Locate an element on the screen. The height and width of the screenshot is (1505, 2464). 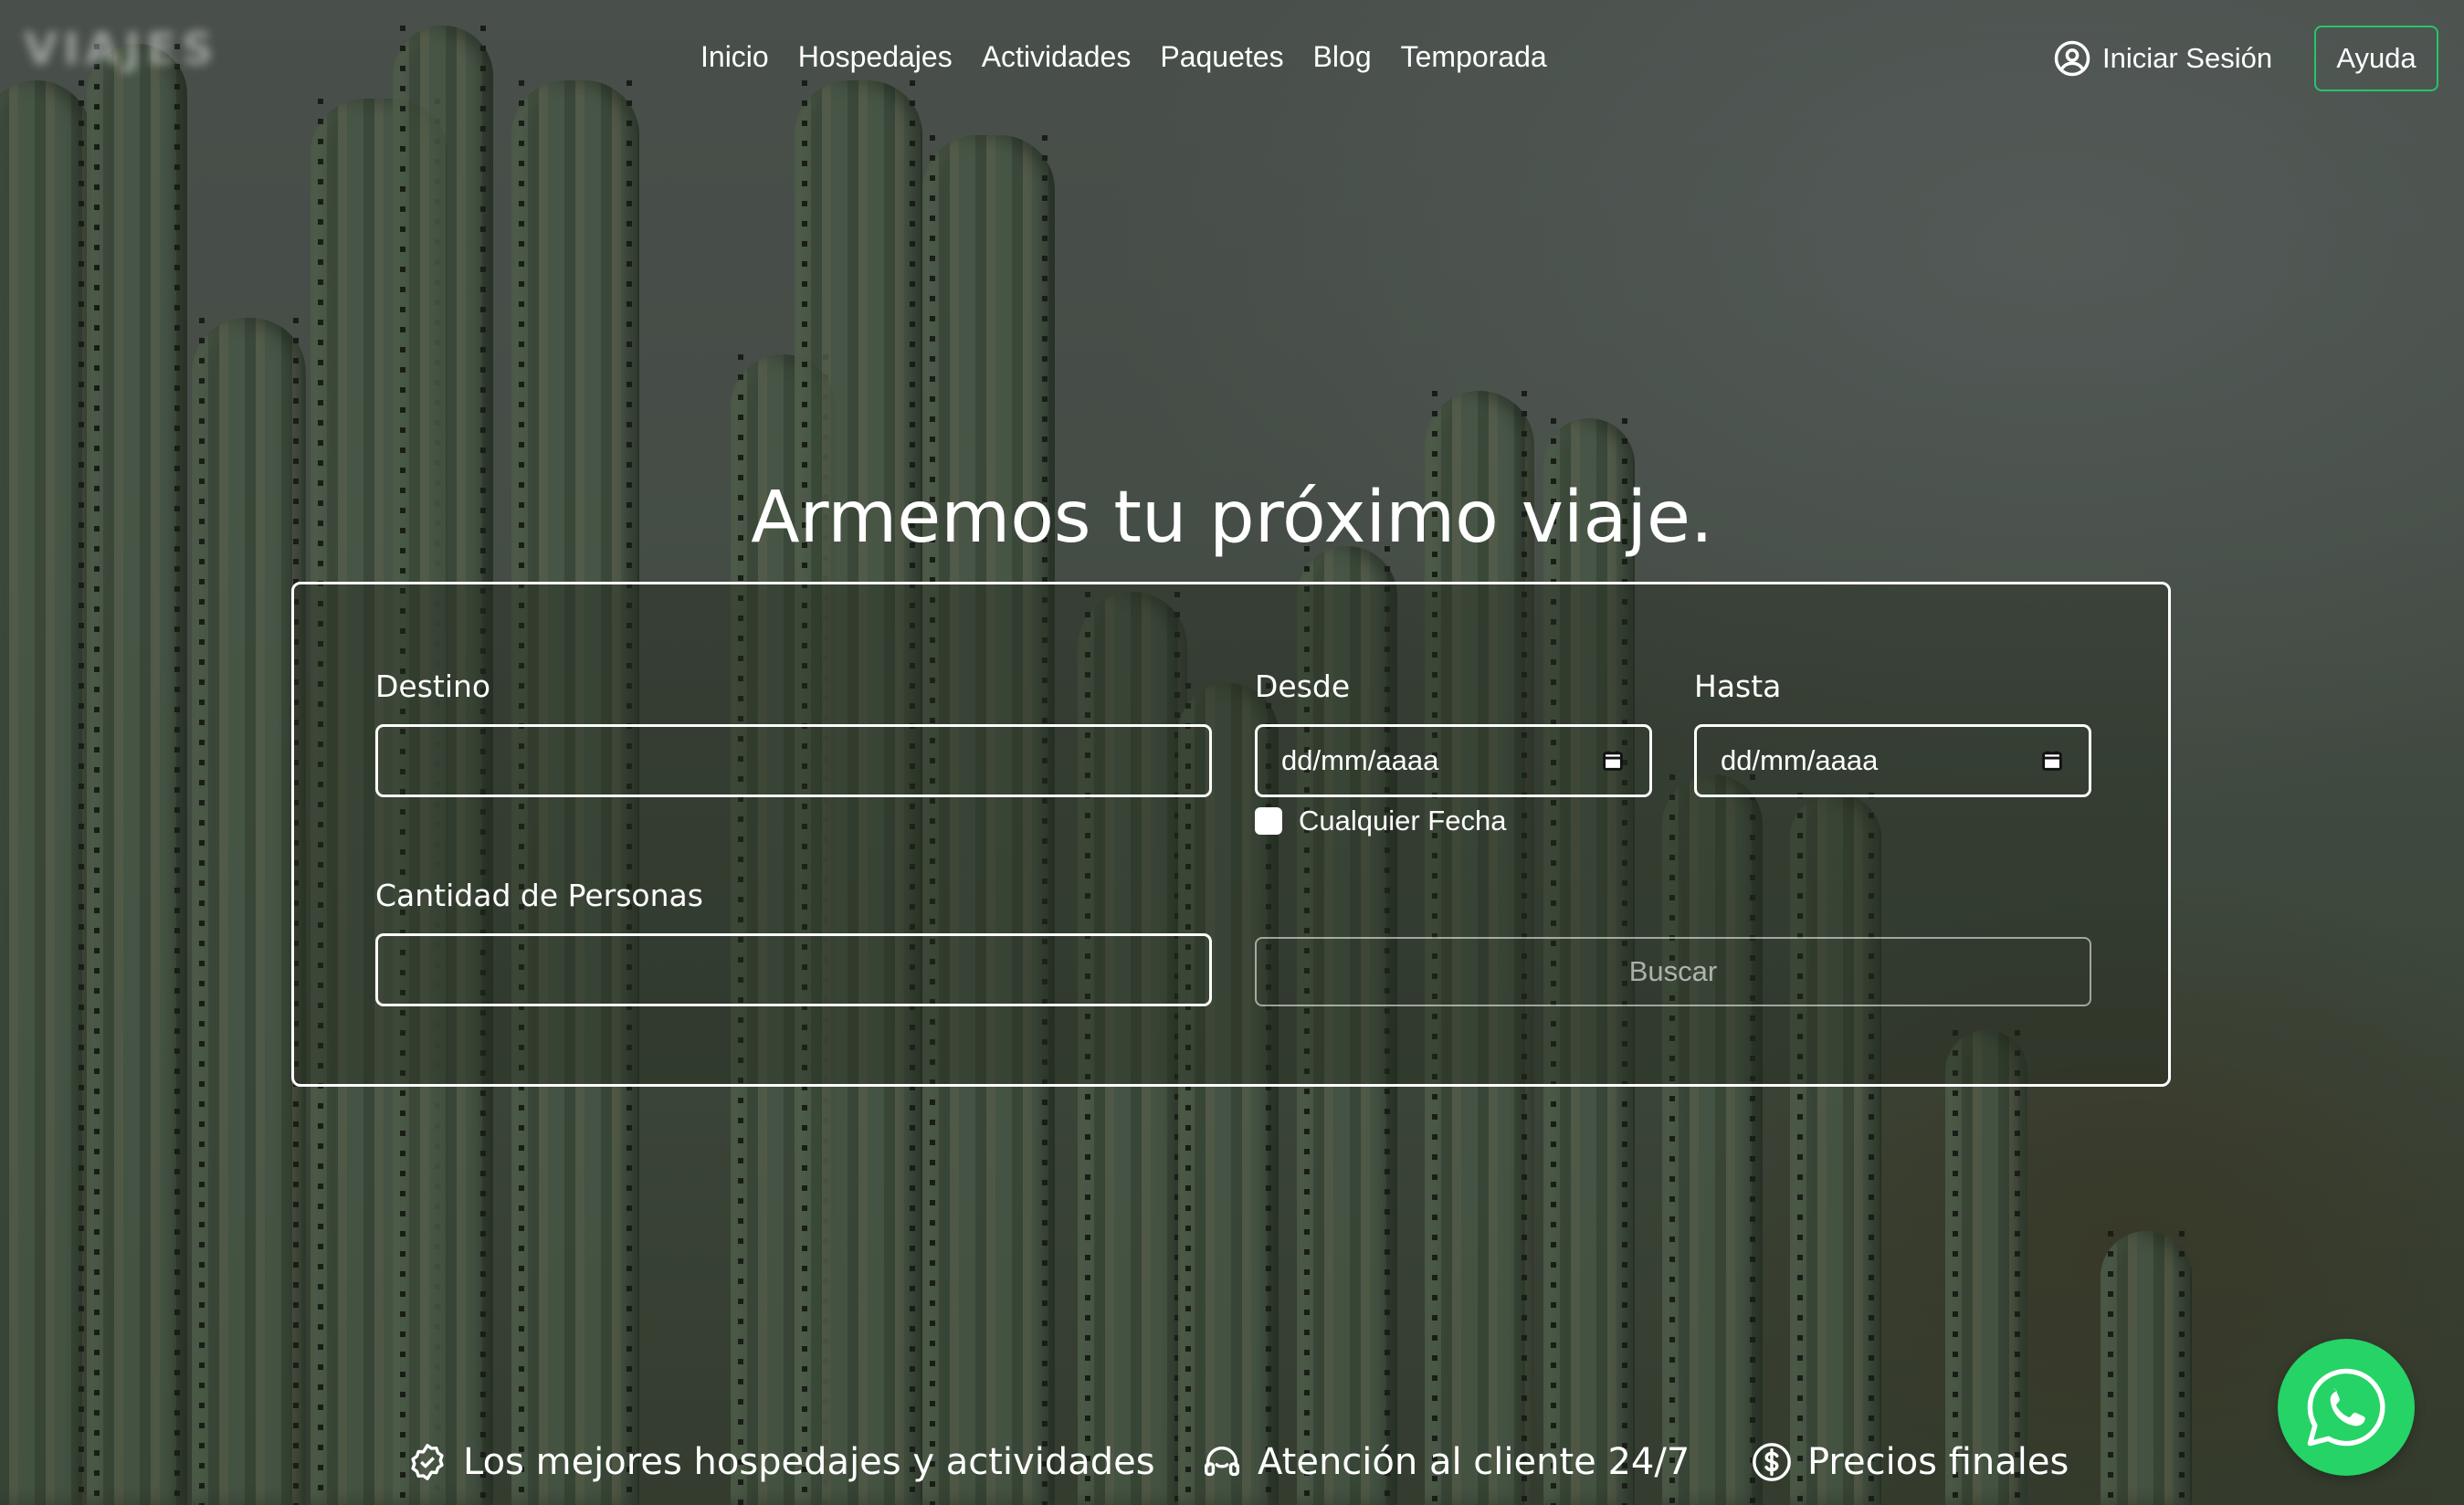
help-button: Ayuda is located at coordinates (2376, 58).